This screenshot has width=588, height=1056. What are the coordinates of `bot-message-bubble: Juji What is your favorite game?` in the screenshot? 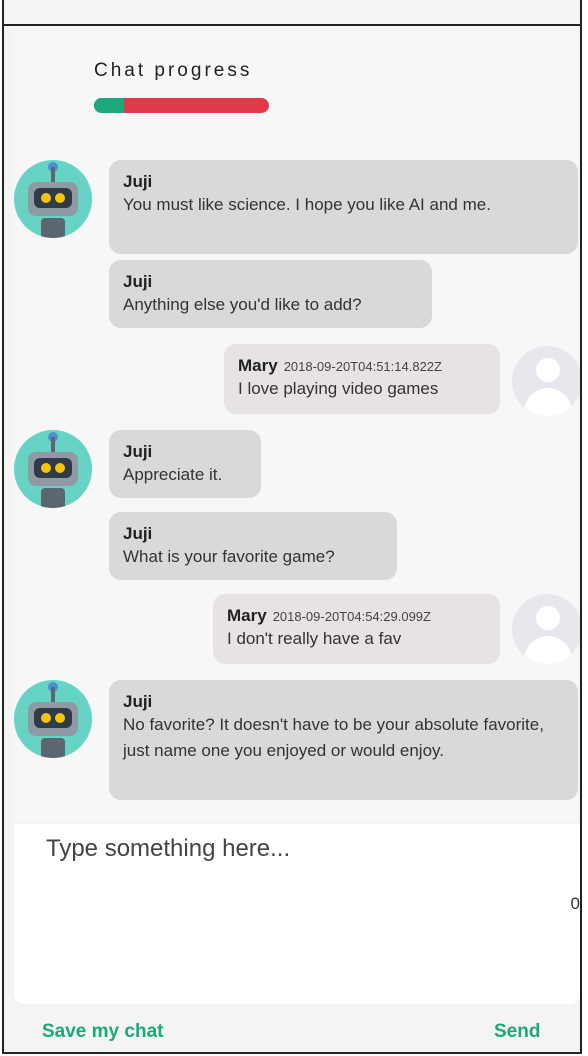 It's located at (253, 546).